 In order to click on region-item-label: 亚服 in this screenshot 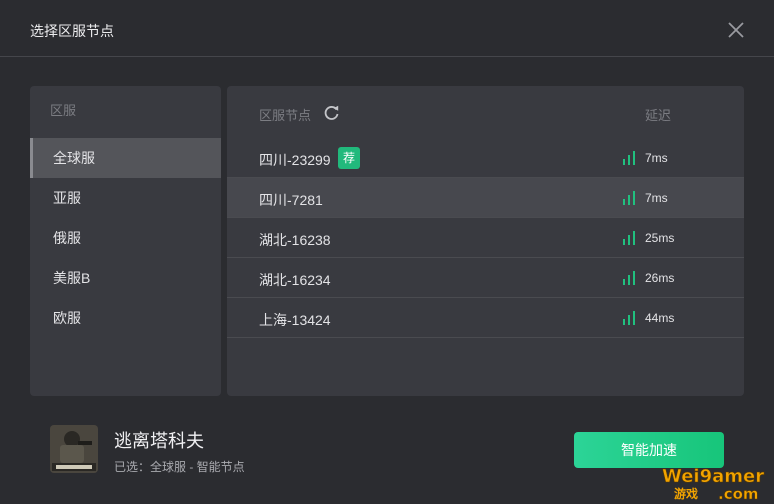, I will do `click(67, 198)`.